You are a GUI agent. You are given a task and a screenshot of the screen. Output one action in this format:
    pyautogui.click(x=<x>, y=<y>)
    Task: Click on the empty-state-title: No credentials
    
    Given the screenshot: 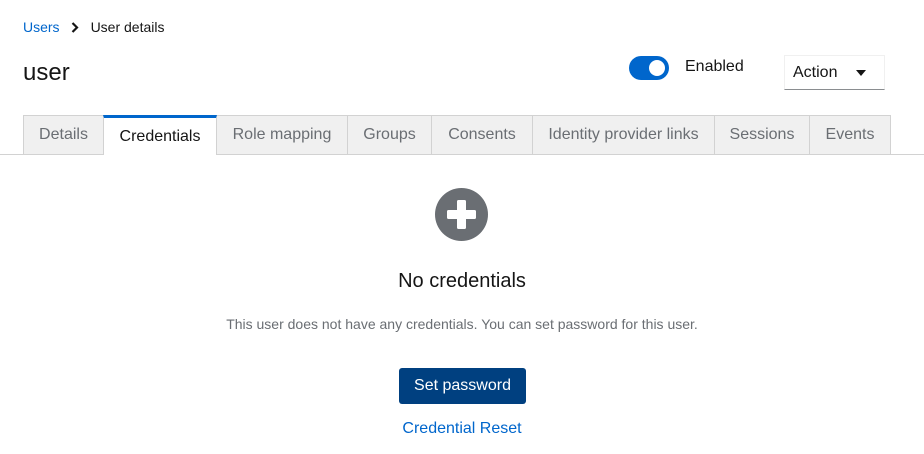 What is the action you would take?
    pyautogui.click(x=462, y=281)
    